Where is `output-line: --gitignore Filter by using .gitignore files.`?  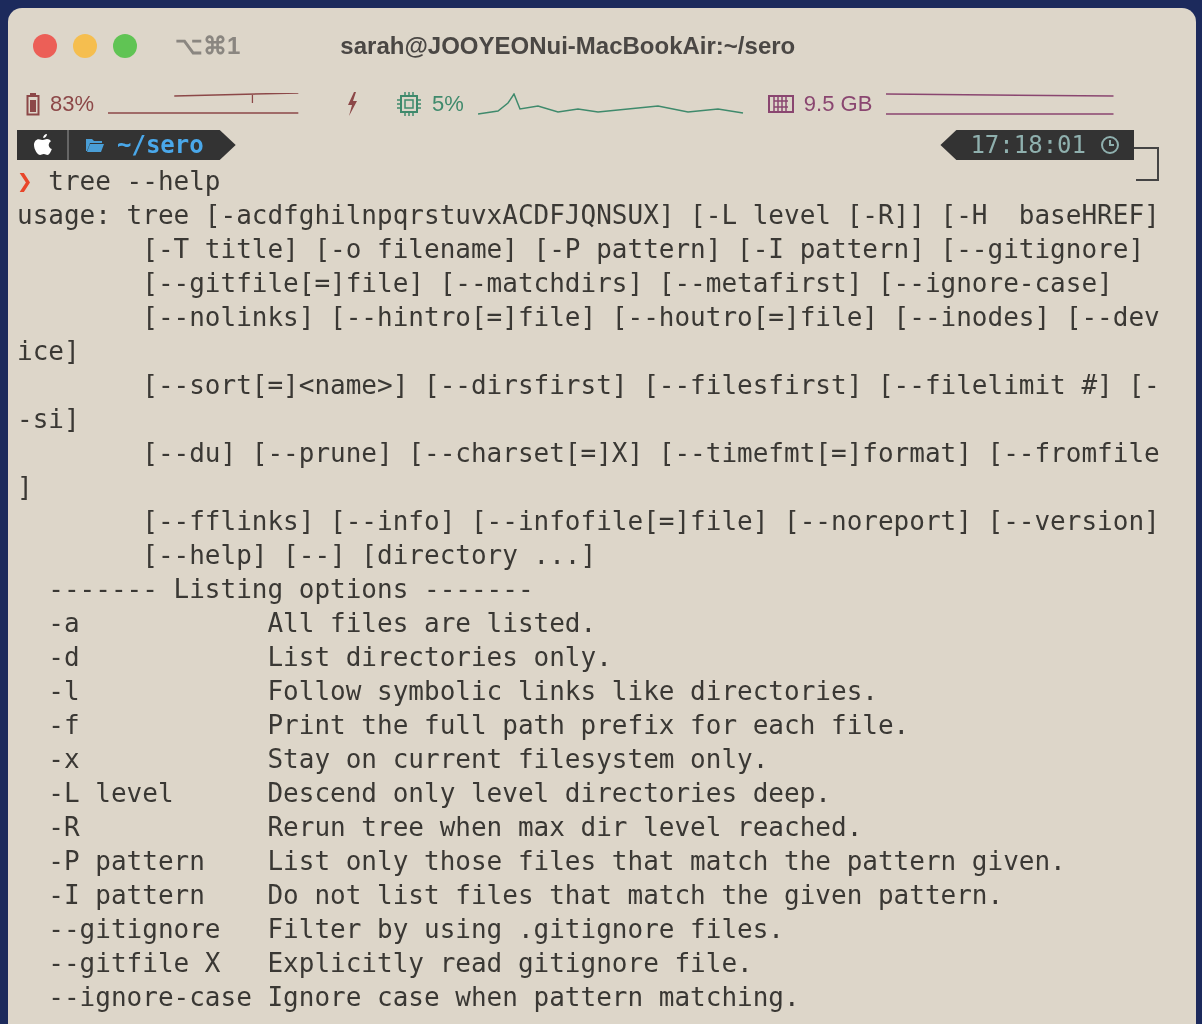 output-line: --gitignore Filter by using .gitignore files. is located at coordinates (415, 929).